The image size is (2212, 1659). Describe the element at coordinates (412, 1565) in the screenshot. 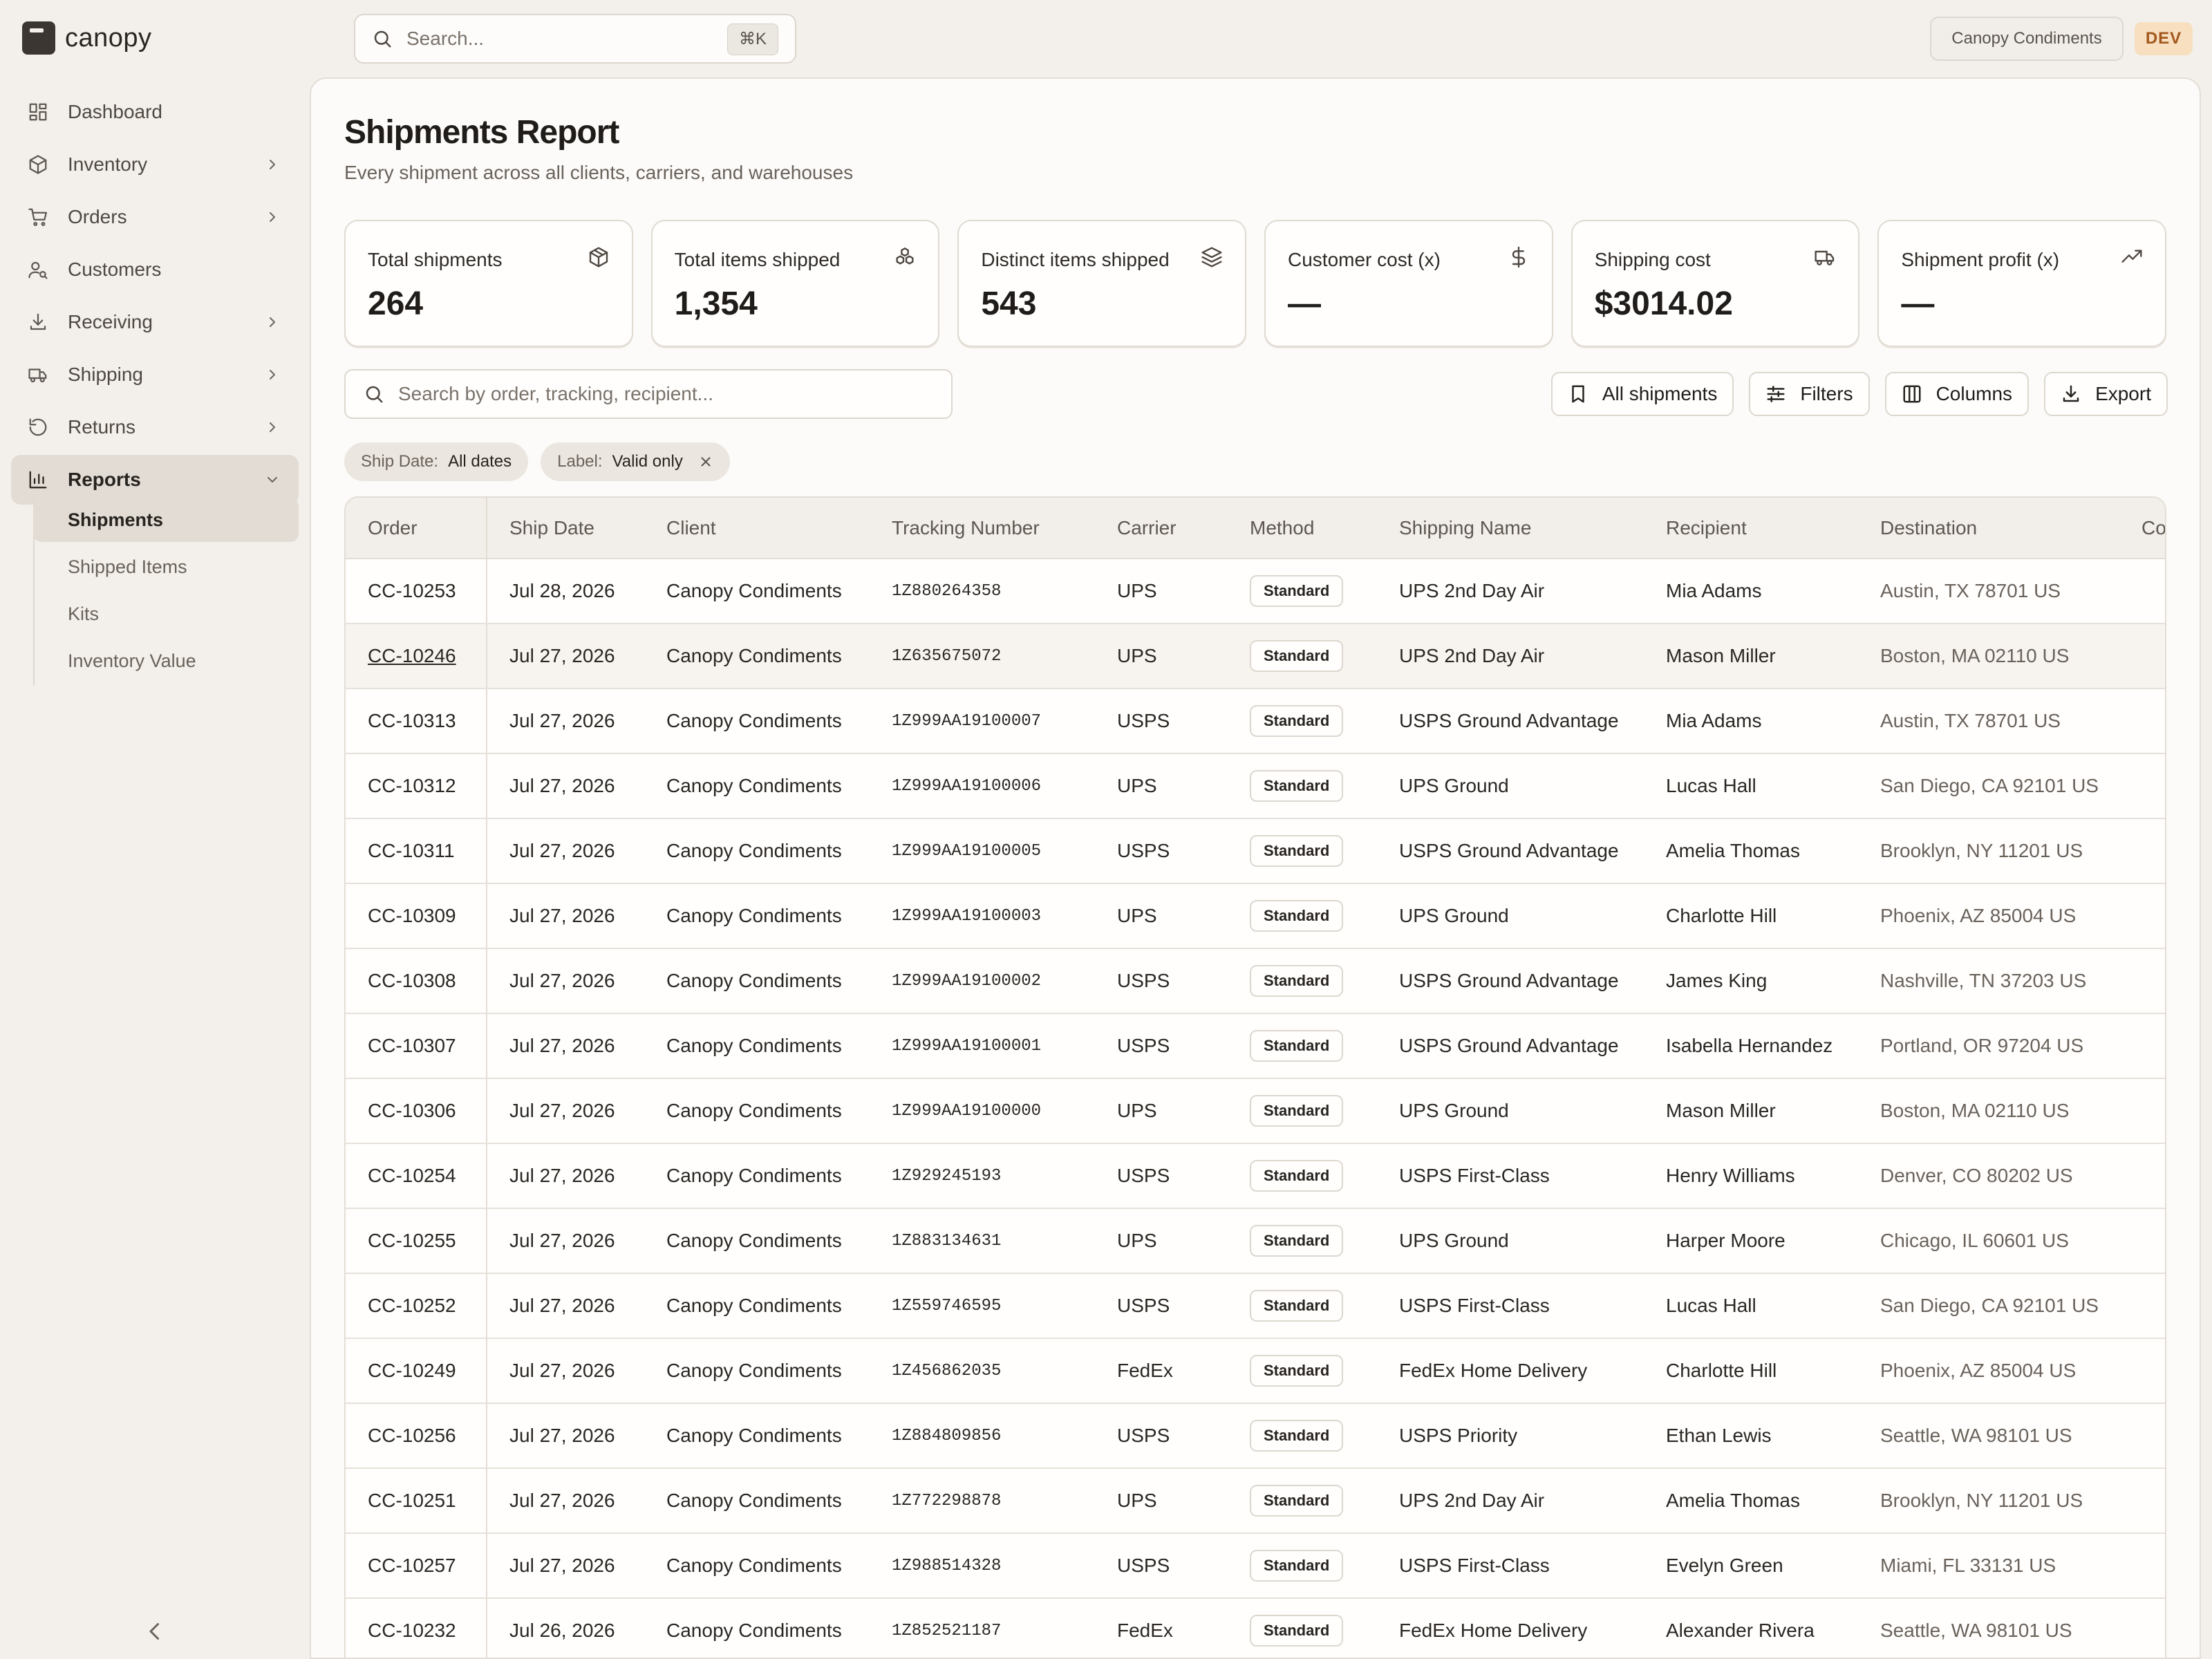

I see `order-link: CC-10257` at that location.